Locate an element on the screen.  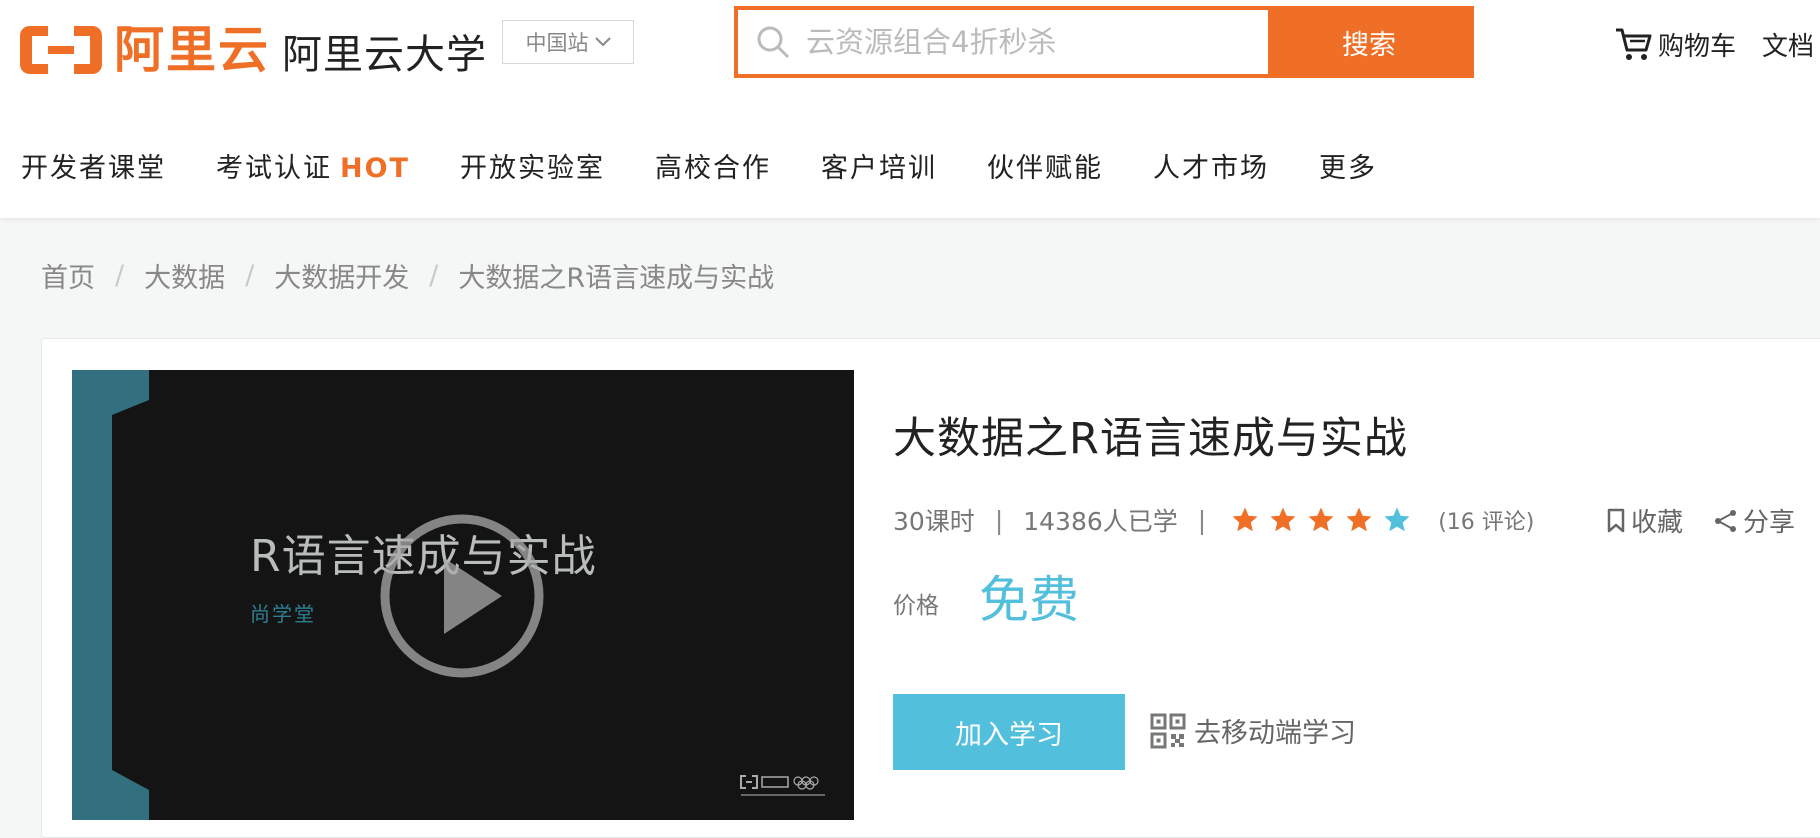
aliyun-logo-icon is located at coordinates (61, 50).